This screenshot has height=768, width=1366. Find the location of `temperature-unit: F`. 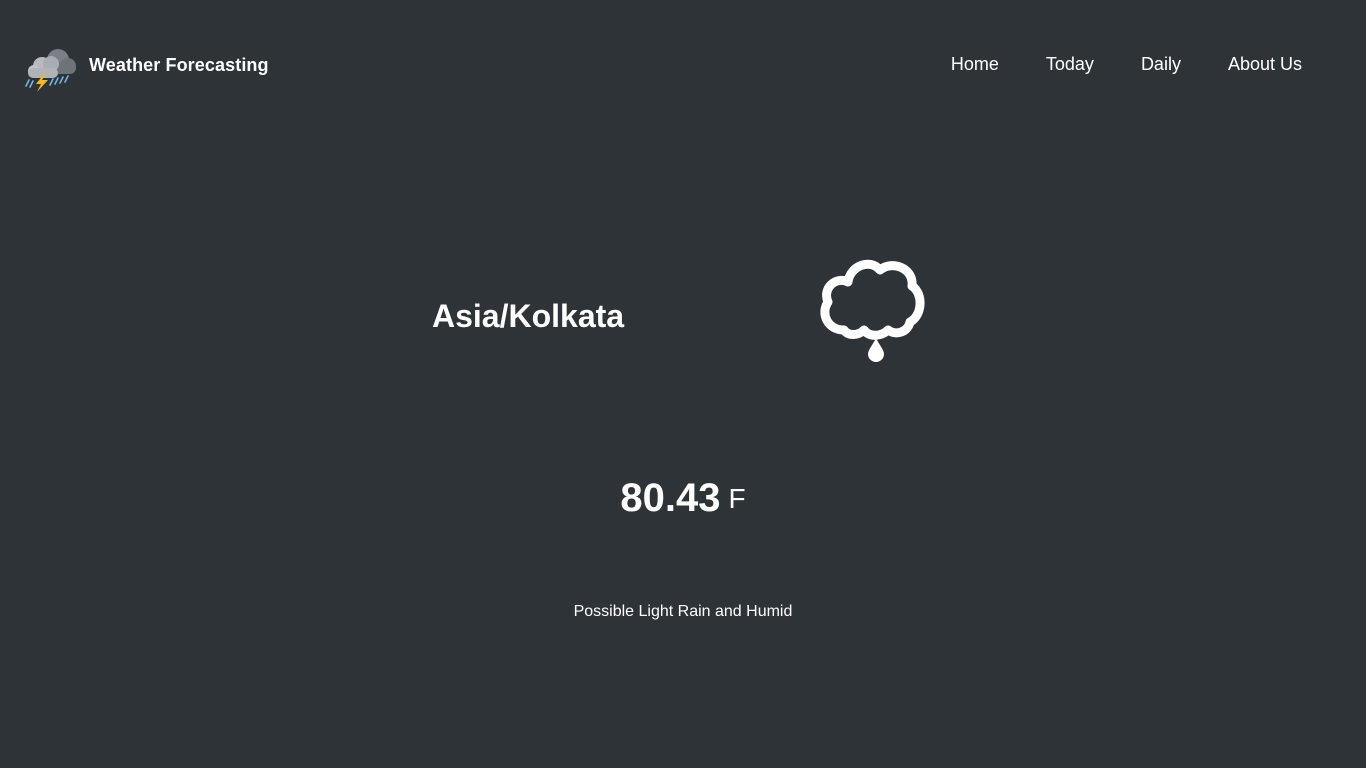

temperature-unit: F is located at coordinates (737, 498).